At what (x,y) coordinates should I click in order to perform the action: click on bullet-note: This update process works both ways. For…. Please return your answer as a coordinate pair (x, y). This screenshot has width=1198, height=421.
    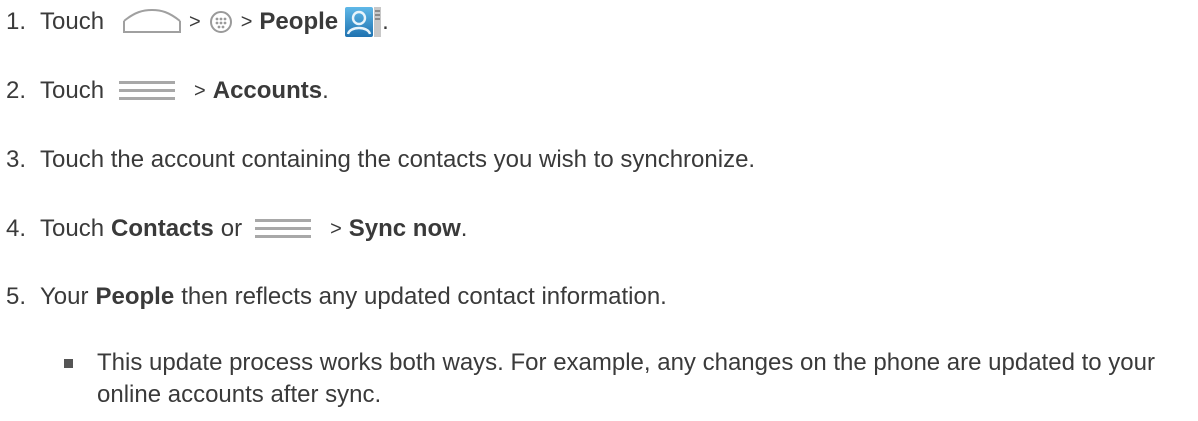
    Looking at the image, I should click on (624, 379).